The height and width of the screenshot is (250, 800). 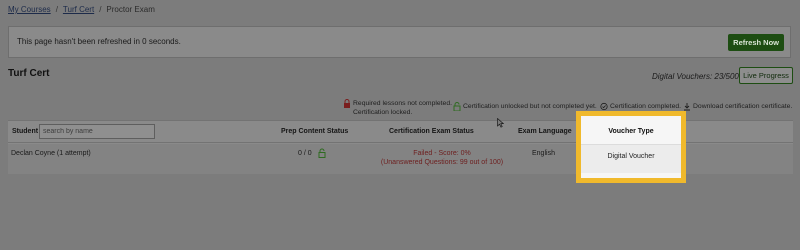 What do you see at coordinates (29, 9) in the screenshot?
I see `breadcrumb-my-courses: My Courses` at bounding box center [29, 9].